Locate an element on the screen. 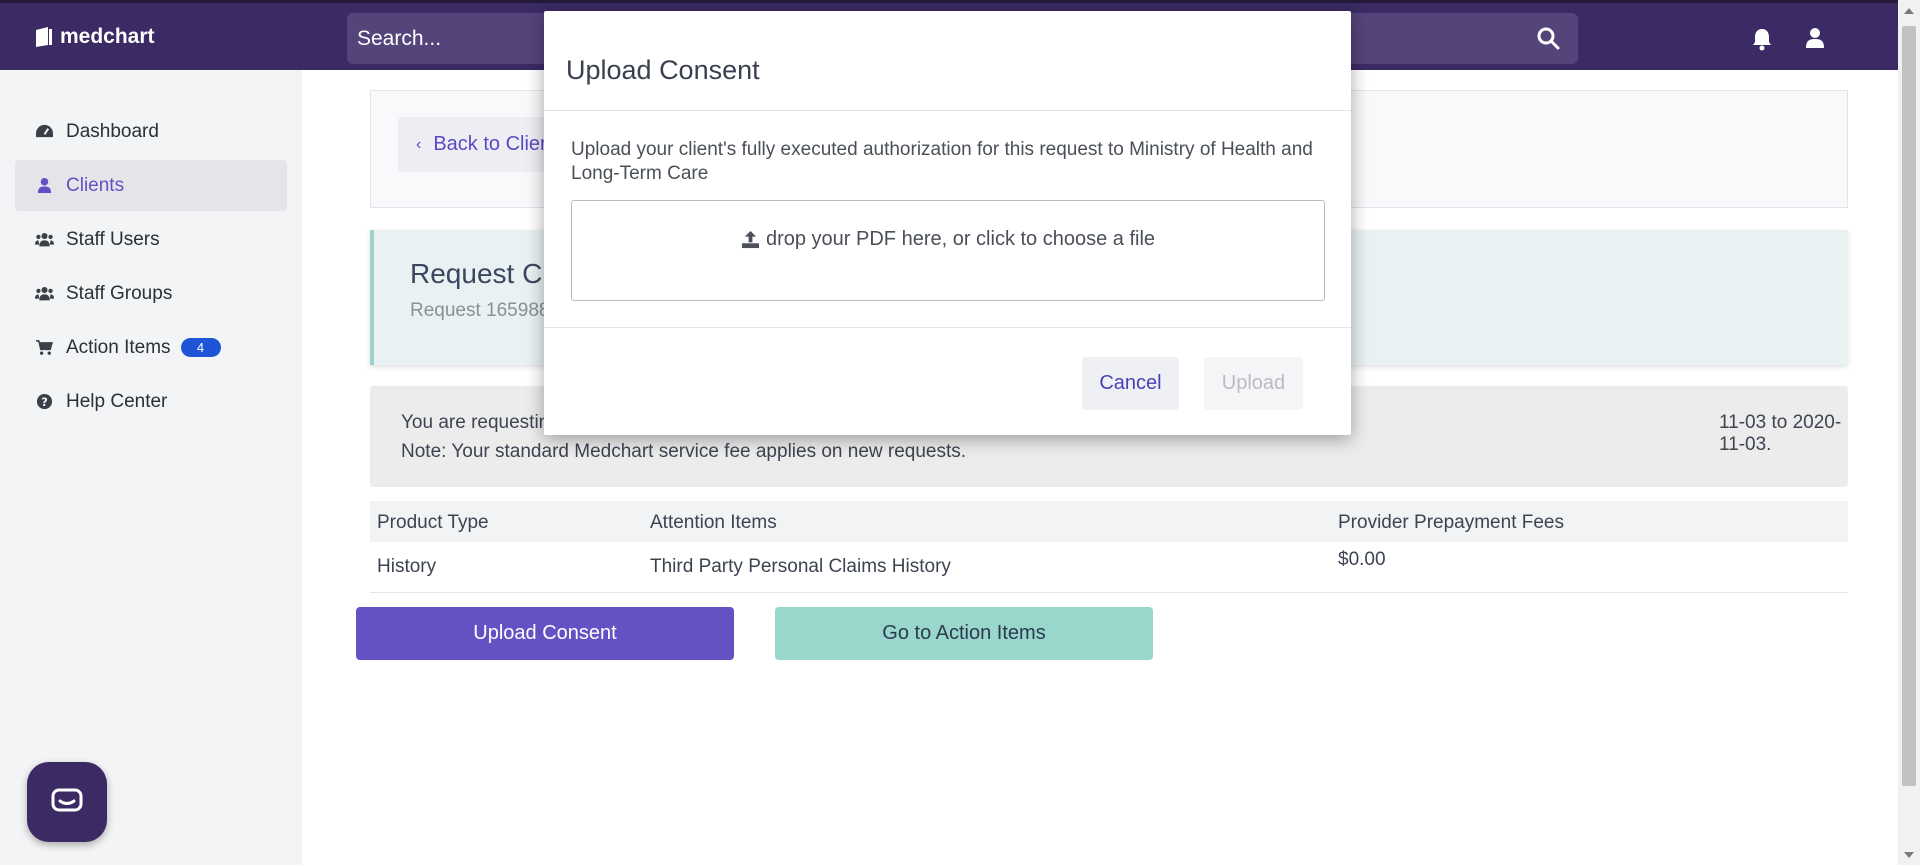  upload-icon is located at coordinates (750, 239).